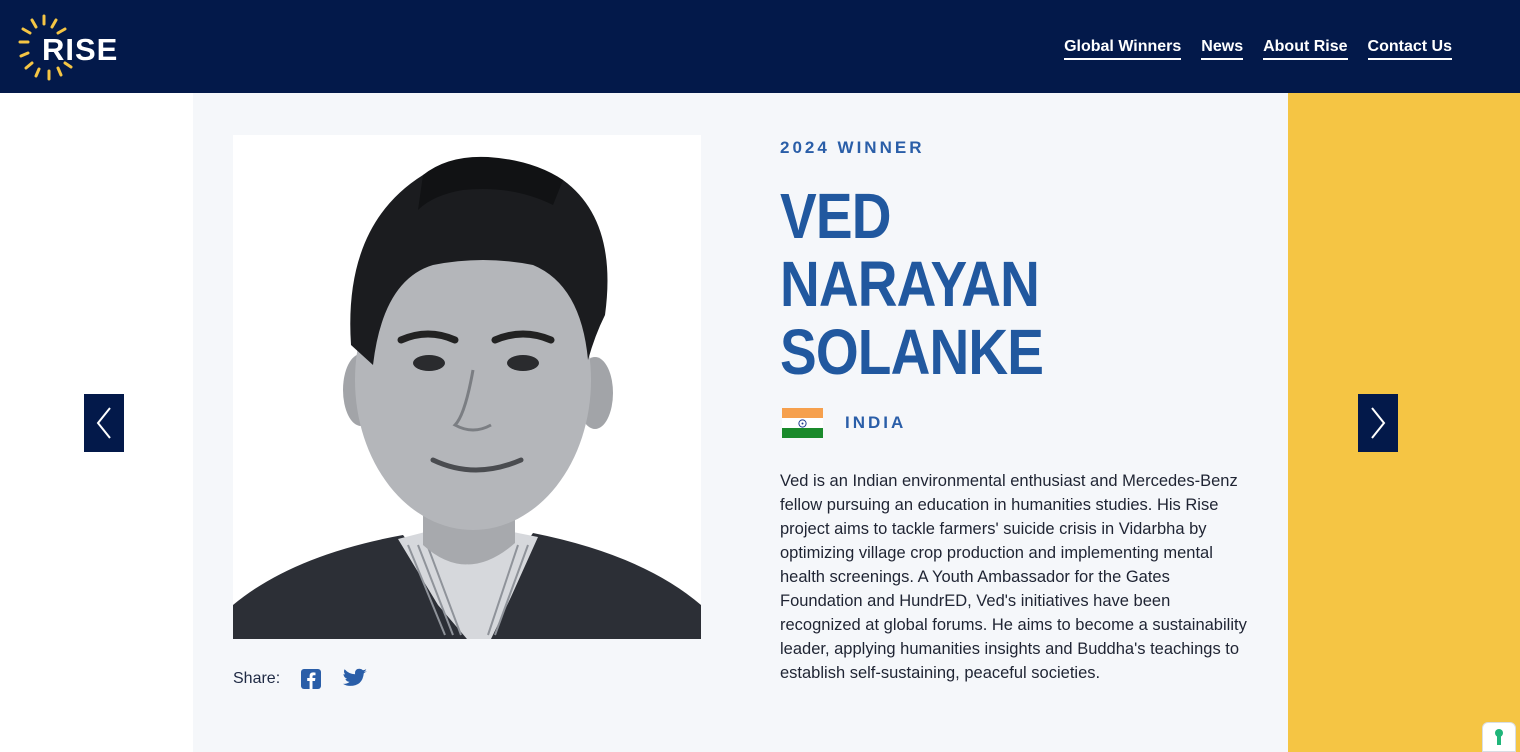 The height and width of the screenshot is (752, 1520). I want to click on accessibility-widget-button, so click(1499, 737).